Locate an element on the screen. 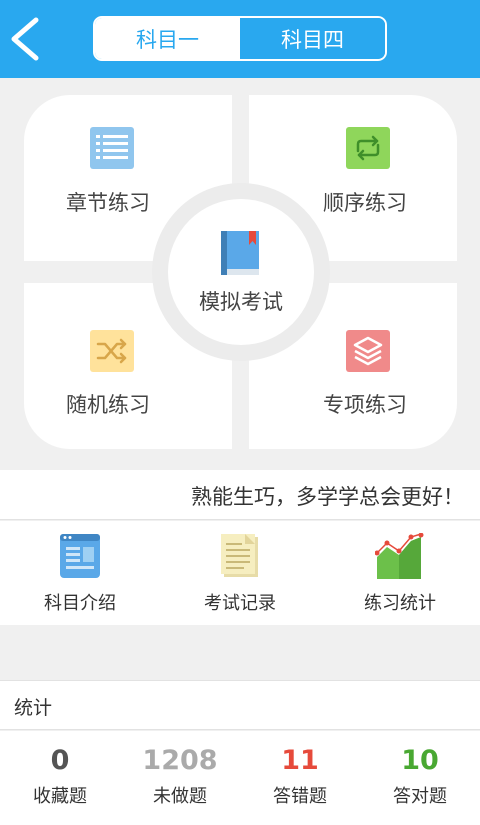 This screenshot has height=825, width=480. tab-subject-four: 科目四 is located at coordinates (312, 38).